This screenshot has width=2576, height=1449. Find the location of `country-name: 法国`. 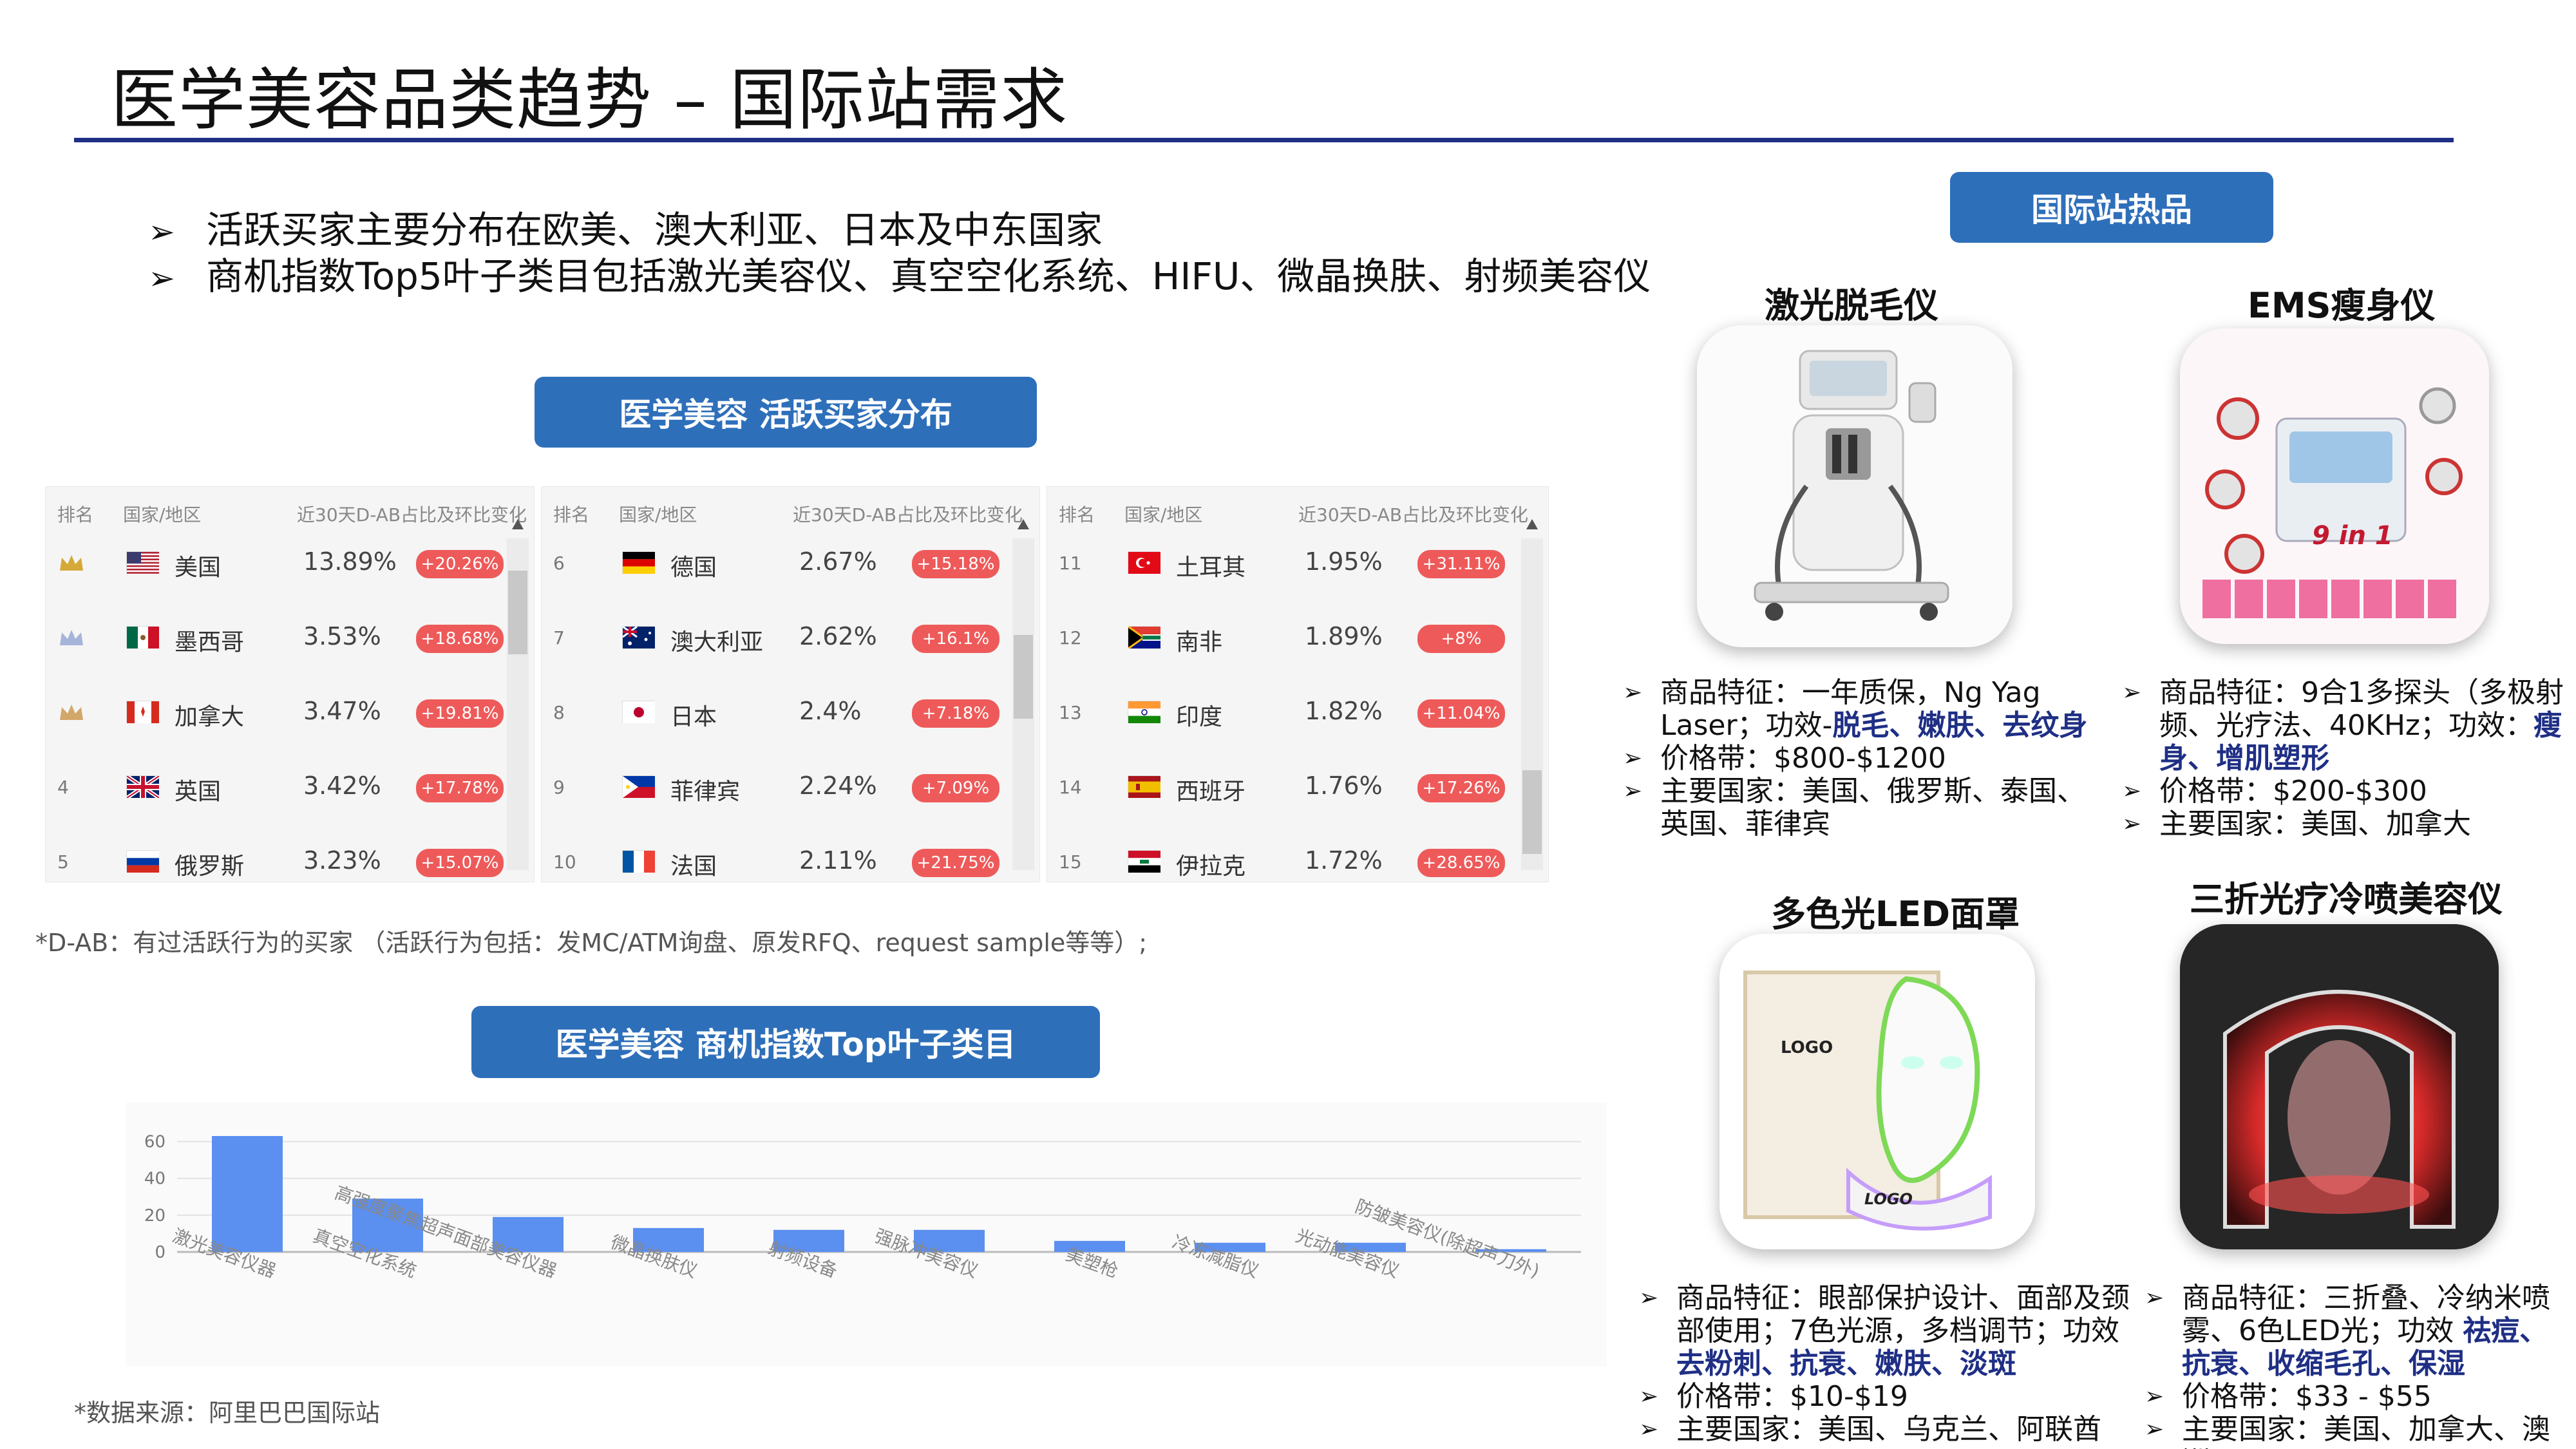

country-name: 法国 is located at coordinates (693, 867).